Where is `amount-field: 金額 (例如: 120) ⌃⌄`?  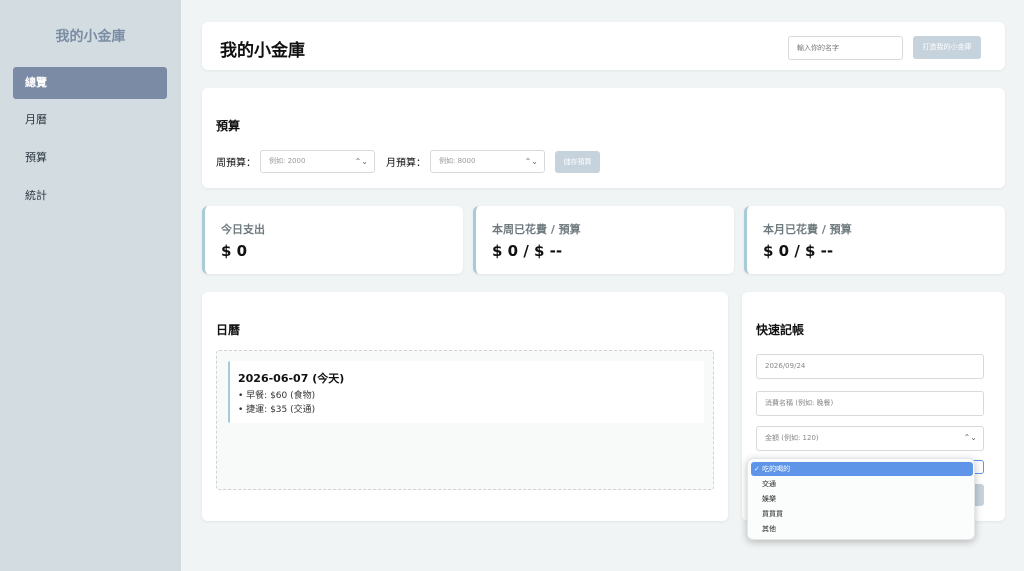
amount-field: 金額 (例如: 120) ⌃⌄ is located at coordinates (870, 438).